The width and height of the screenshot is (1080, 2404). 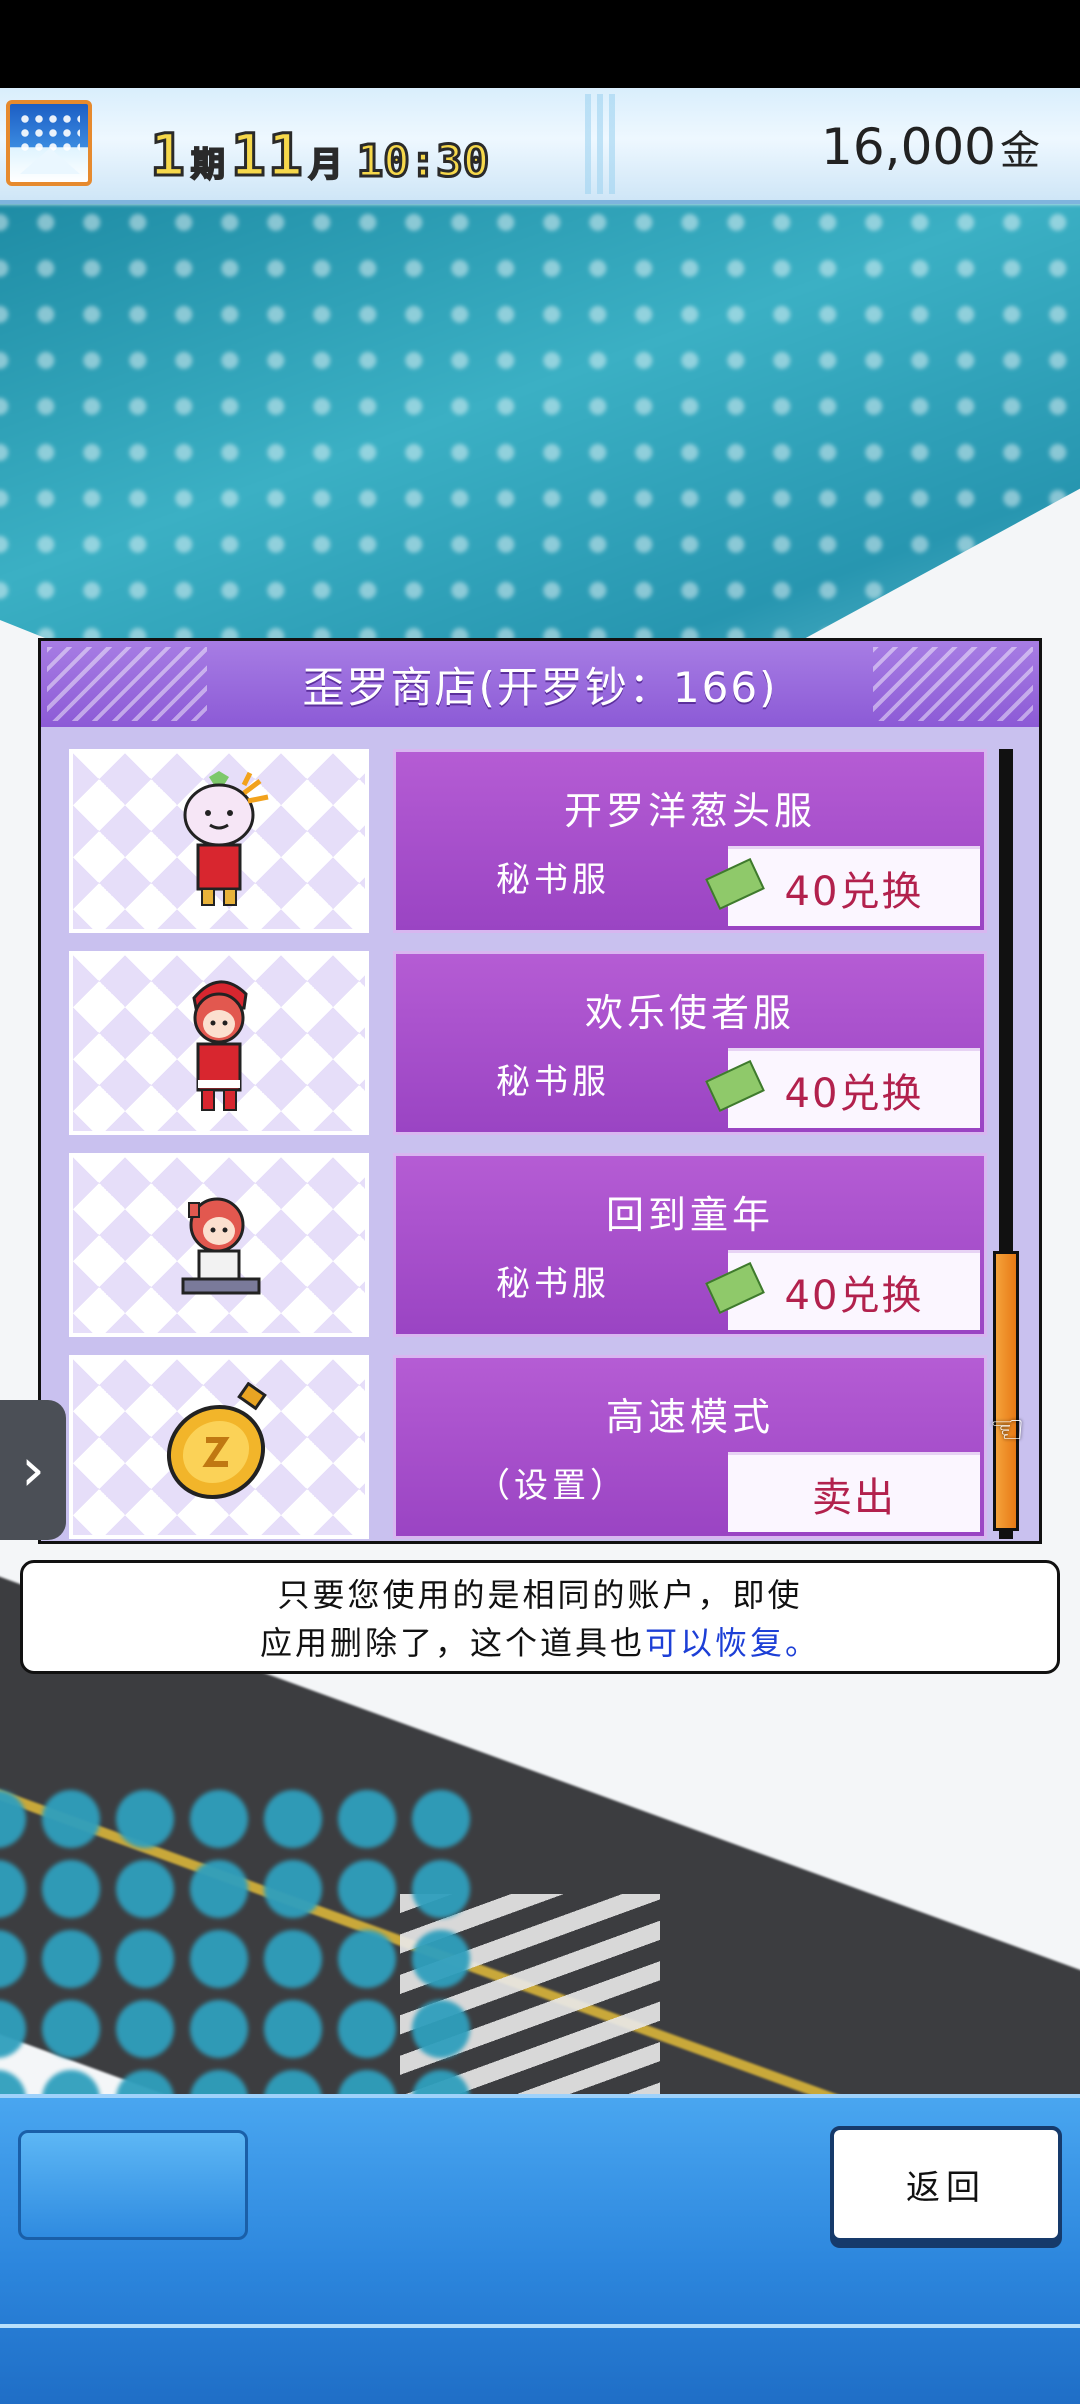 What do you see at coordinates (1007, 1430) in the screenshot?
I see `pointing-hand-icon: ☜` at bounding box center [1007, 1430].